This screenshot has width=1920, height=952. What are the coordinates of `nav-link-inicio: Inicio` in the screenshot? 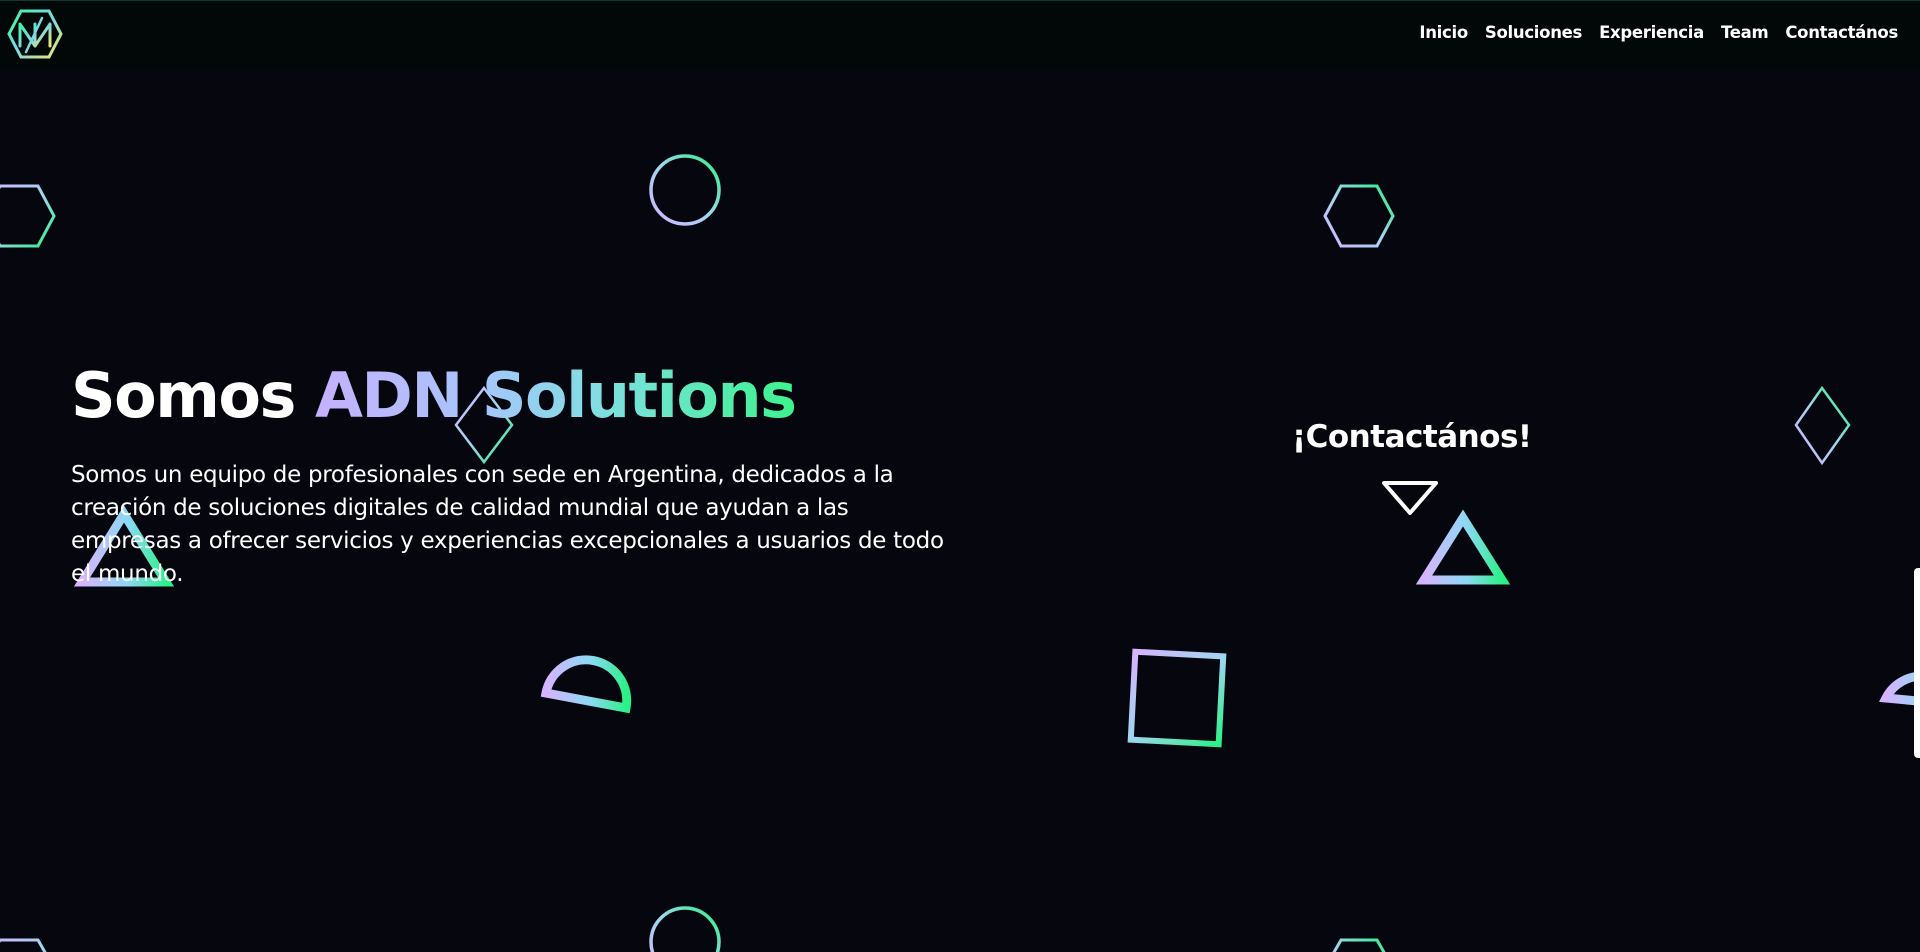 It's located at (1443, 32).